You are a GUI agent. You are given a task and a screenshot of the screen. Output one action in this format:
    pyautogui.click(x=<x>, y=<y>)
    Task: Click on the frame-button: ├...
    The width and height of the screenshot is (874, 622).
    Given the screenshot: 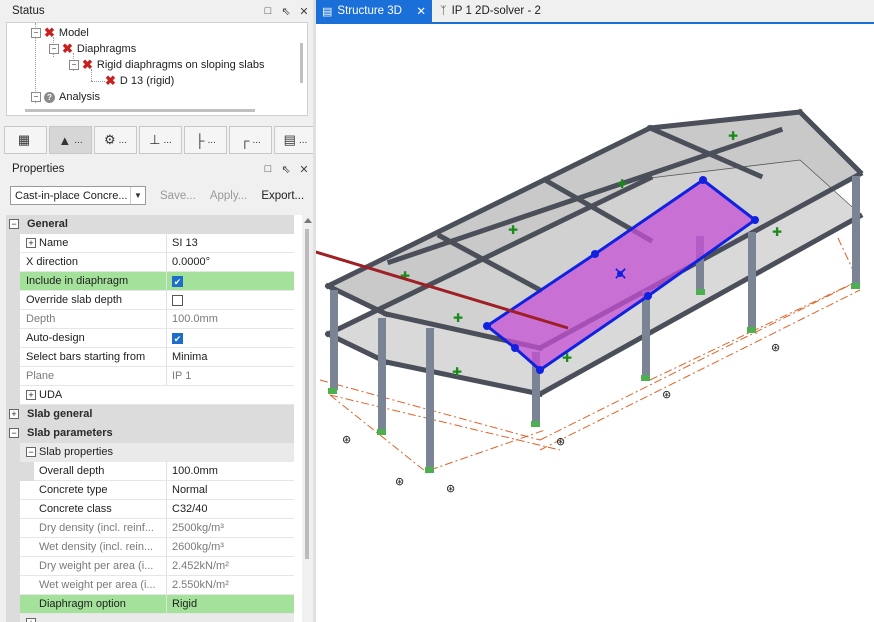 What is the action you would take?
    pyautogui.click(x=205, y=140)
    